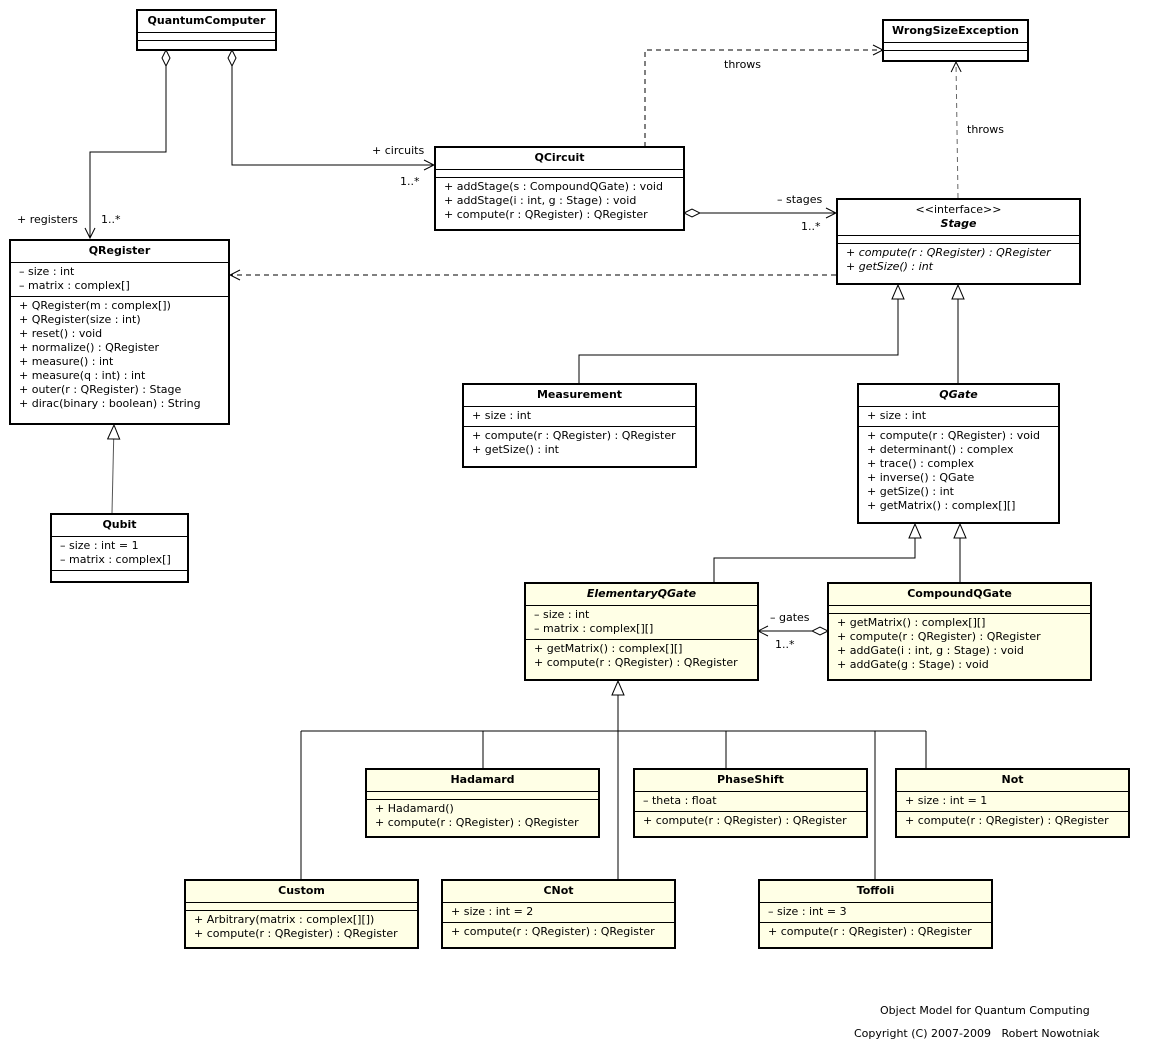 Image resolution: width=1151 pixels, height=1058 pixels. I want to click on attribute: – matrix : complex[][], so click(594, 628).